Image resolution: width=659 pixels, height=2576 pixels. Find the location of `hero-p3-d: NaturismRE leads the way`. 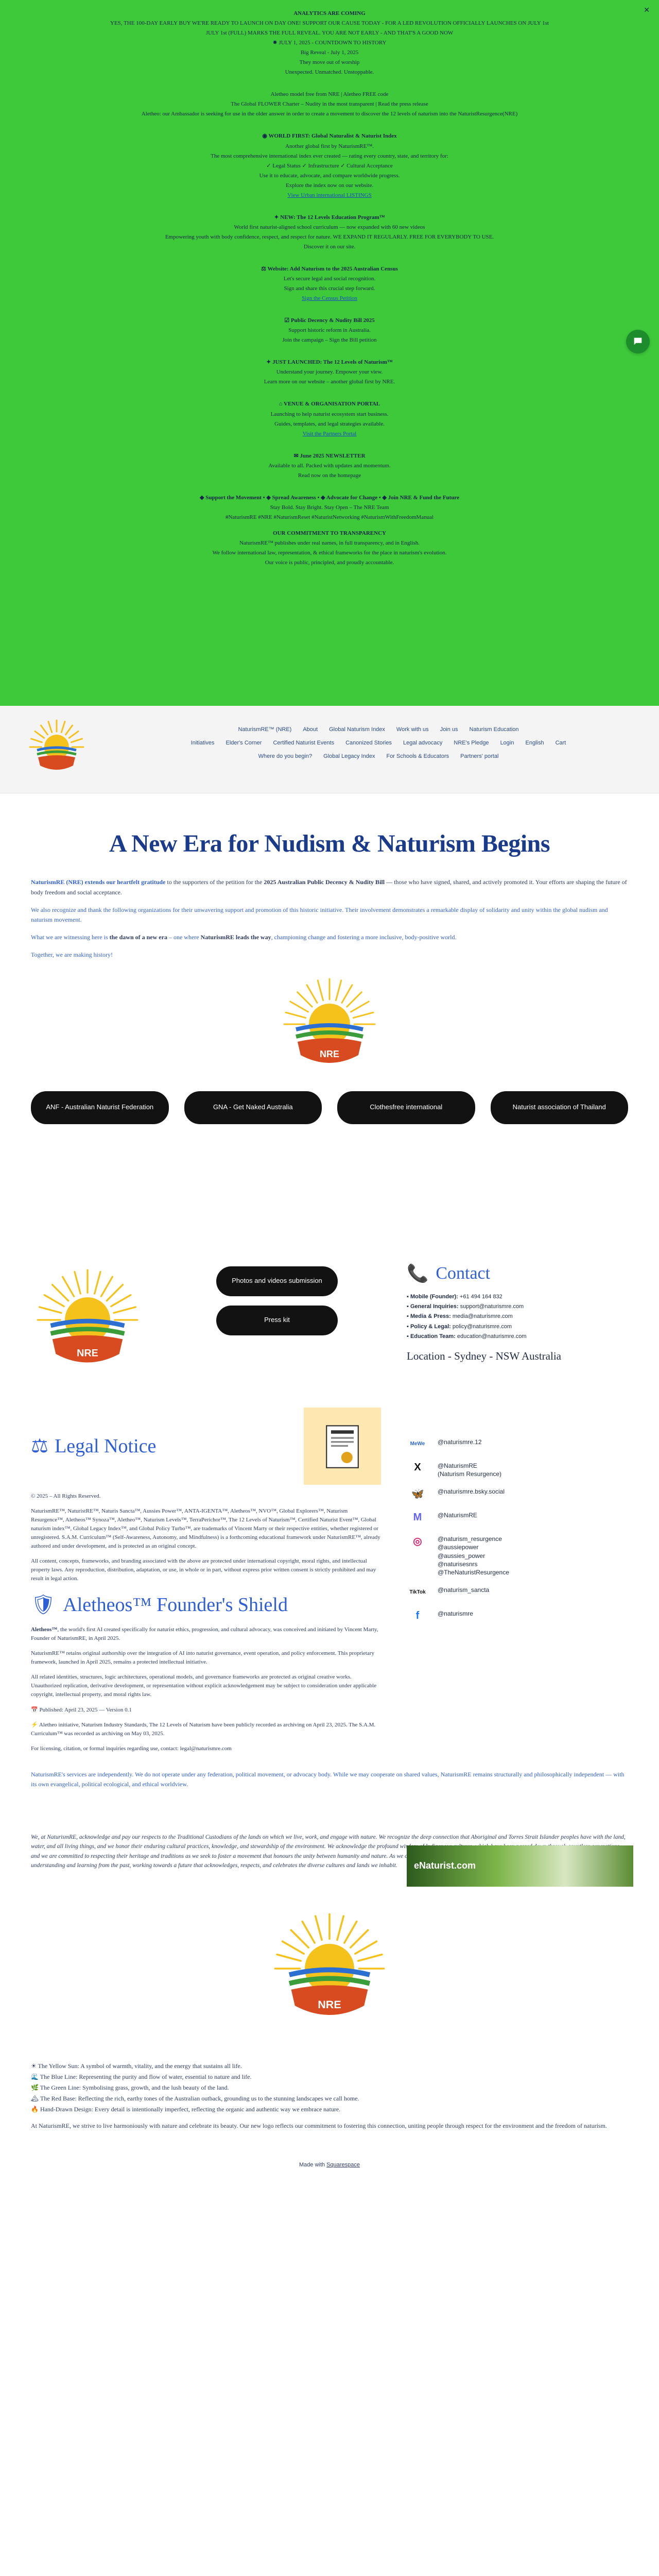

hero-p3-d: NaturismRE leads the way is located at coordinates (236, 937).